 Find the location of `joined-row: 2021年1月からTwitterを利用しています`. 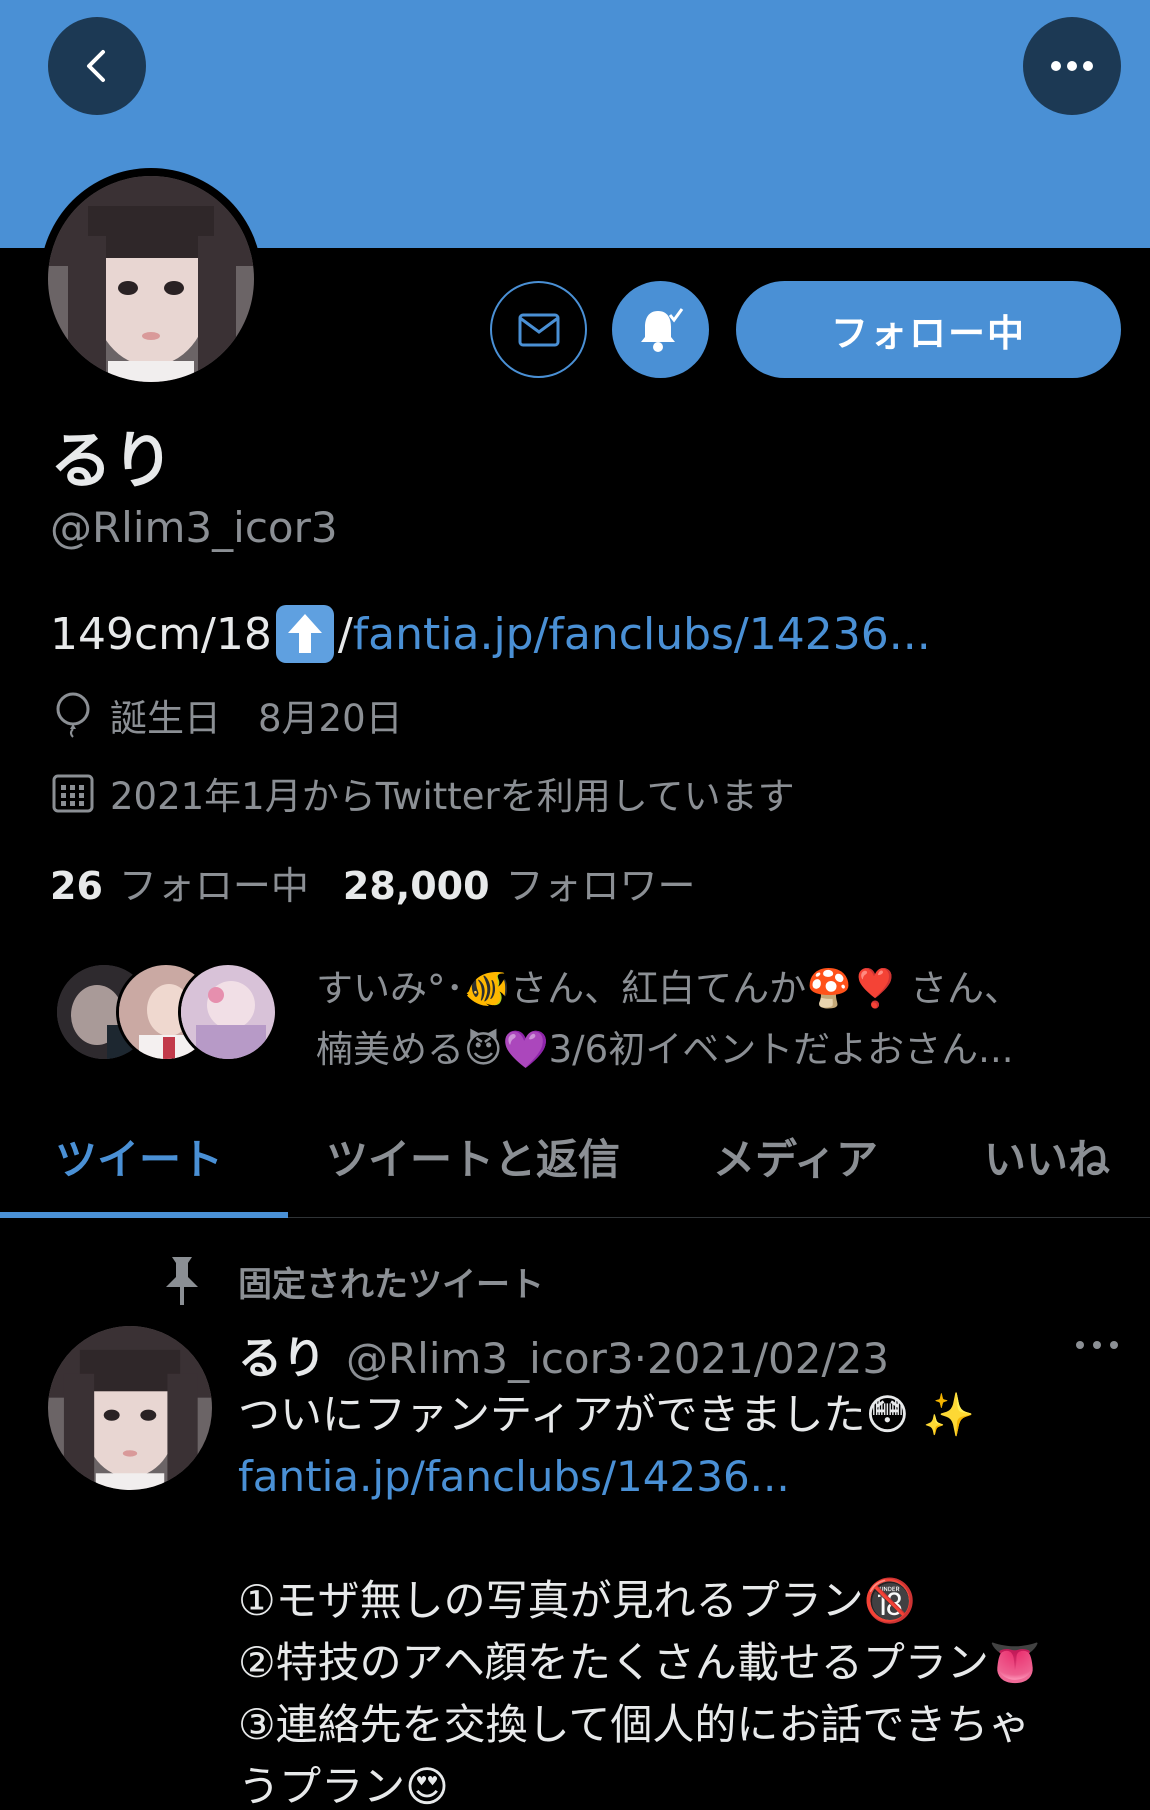

joined-row: 2021年1月からTwitterを利用しています is located at coordinates (422, 793).